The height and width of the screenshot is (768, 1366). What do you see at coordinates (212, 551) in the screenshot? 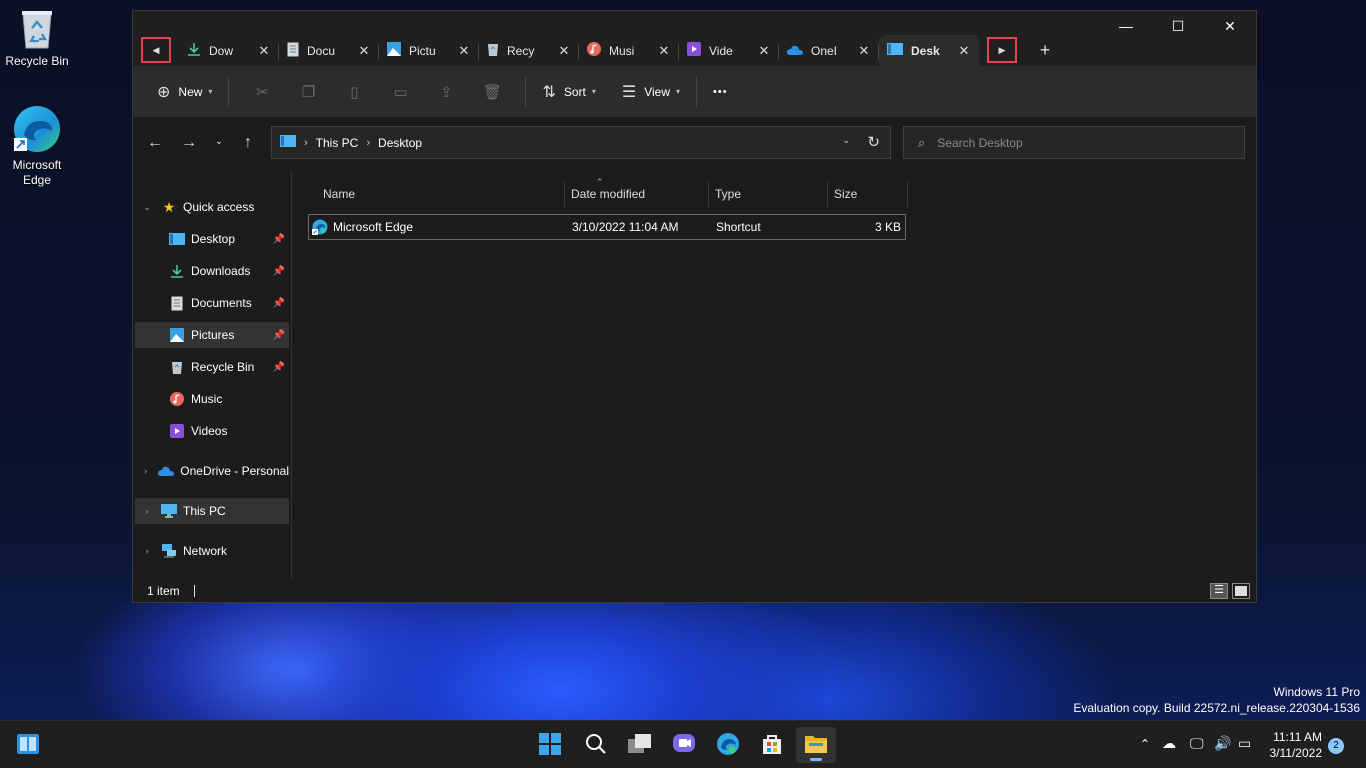
I see `sidebar-item-network: › Network` at bounding box center [212, 551].